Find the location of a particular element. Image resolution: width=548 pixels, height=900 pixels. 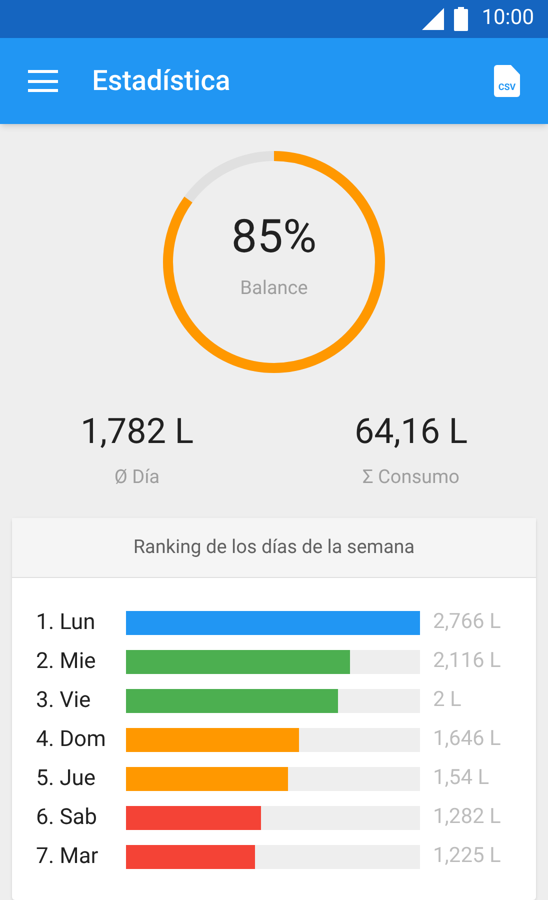

stat-label: Σ Consumo is located at coordinates (411, 477).